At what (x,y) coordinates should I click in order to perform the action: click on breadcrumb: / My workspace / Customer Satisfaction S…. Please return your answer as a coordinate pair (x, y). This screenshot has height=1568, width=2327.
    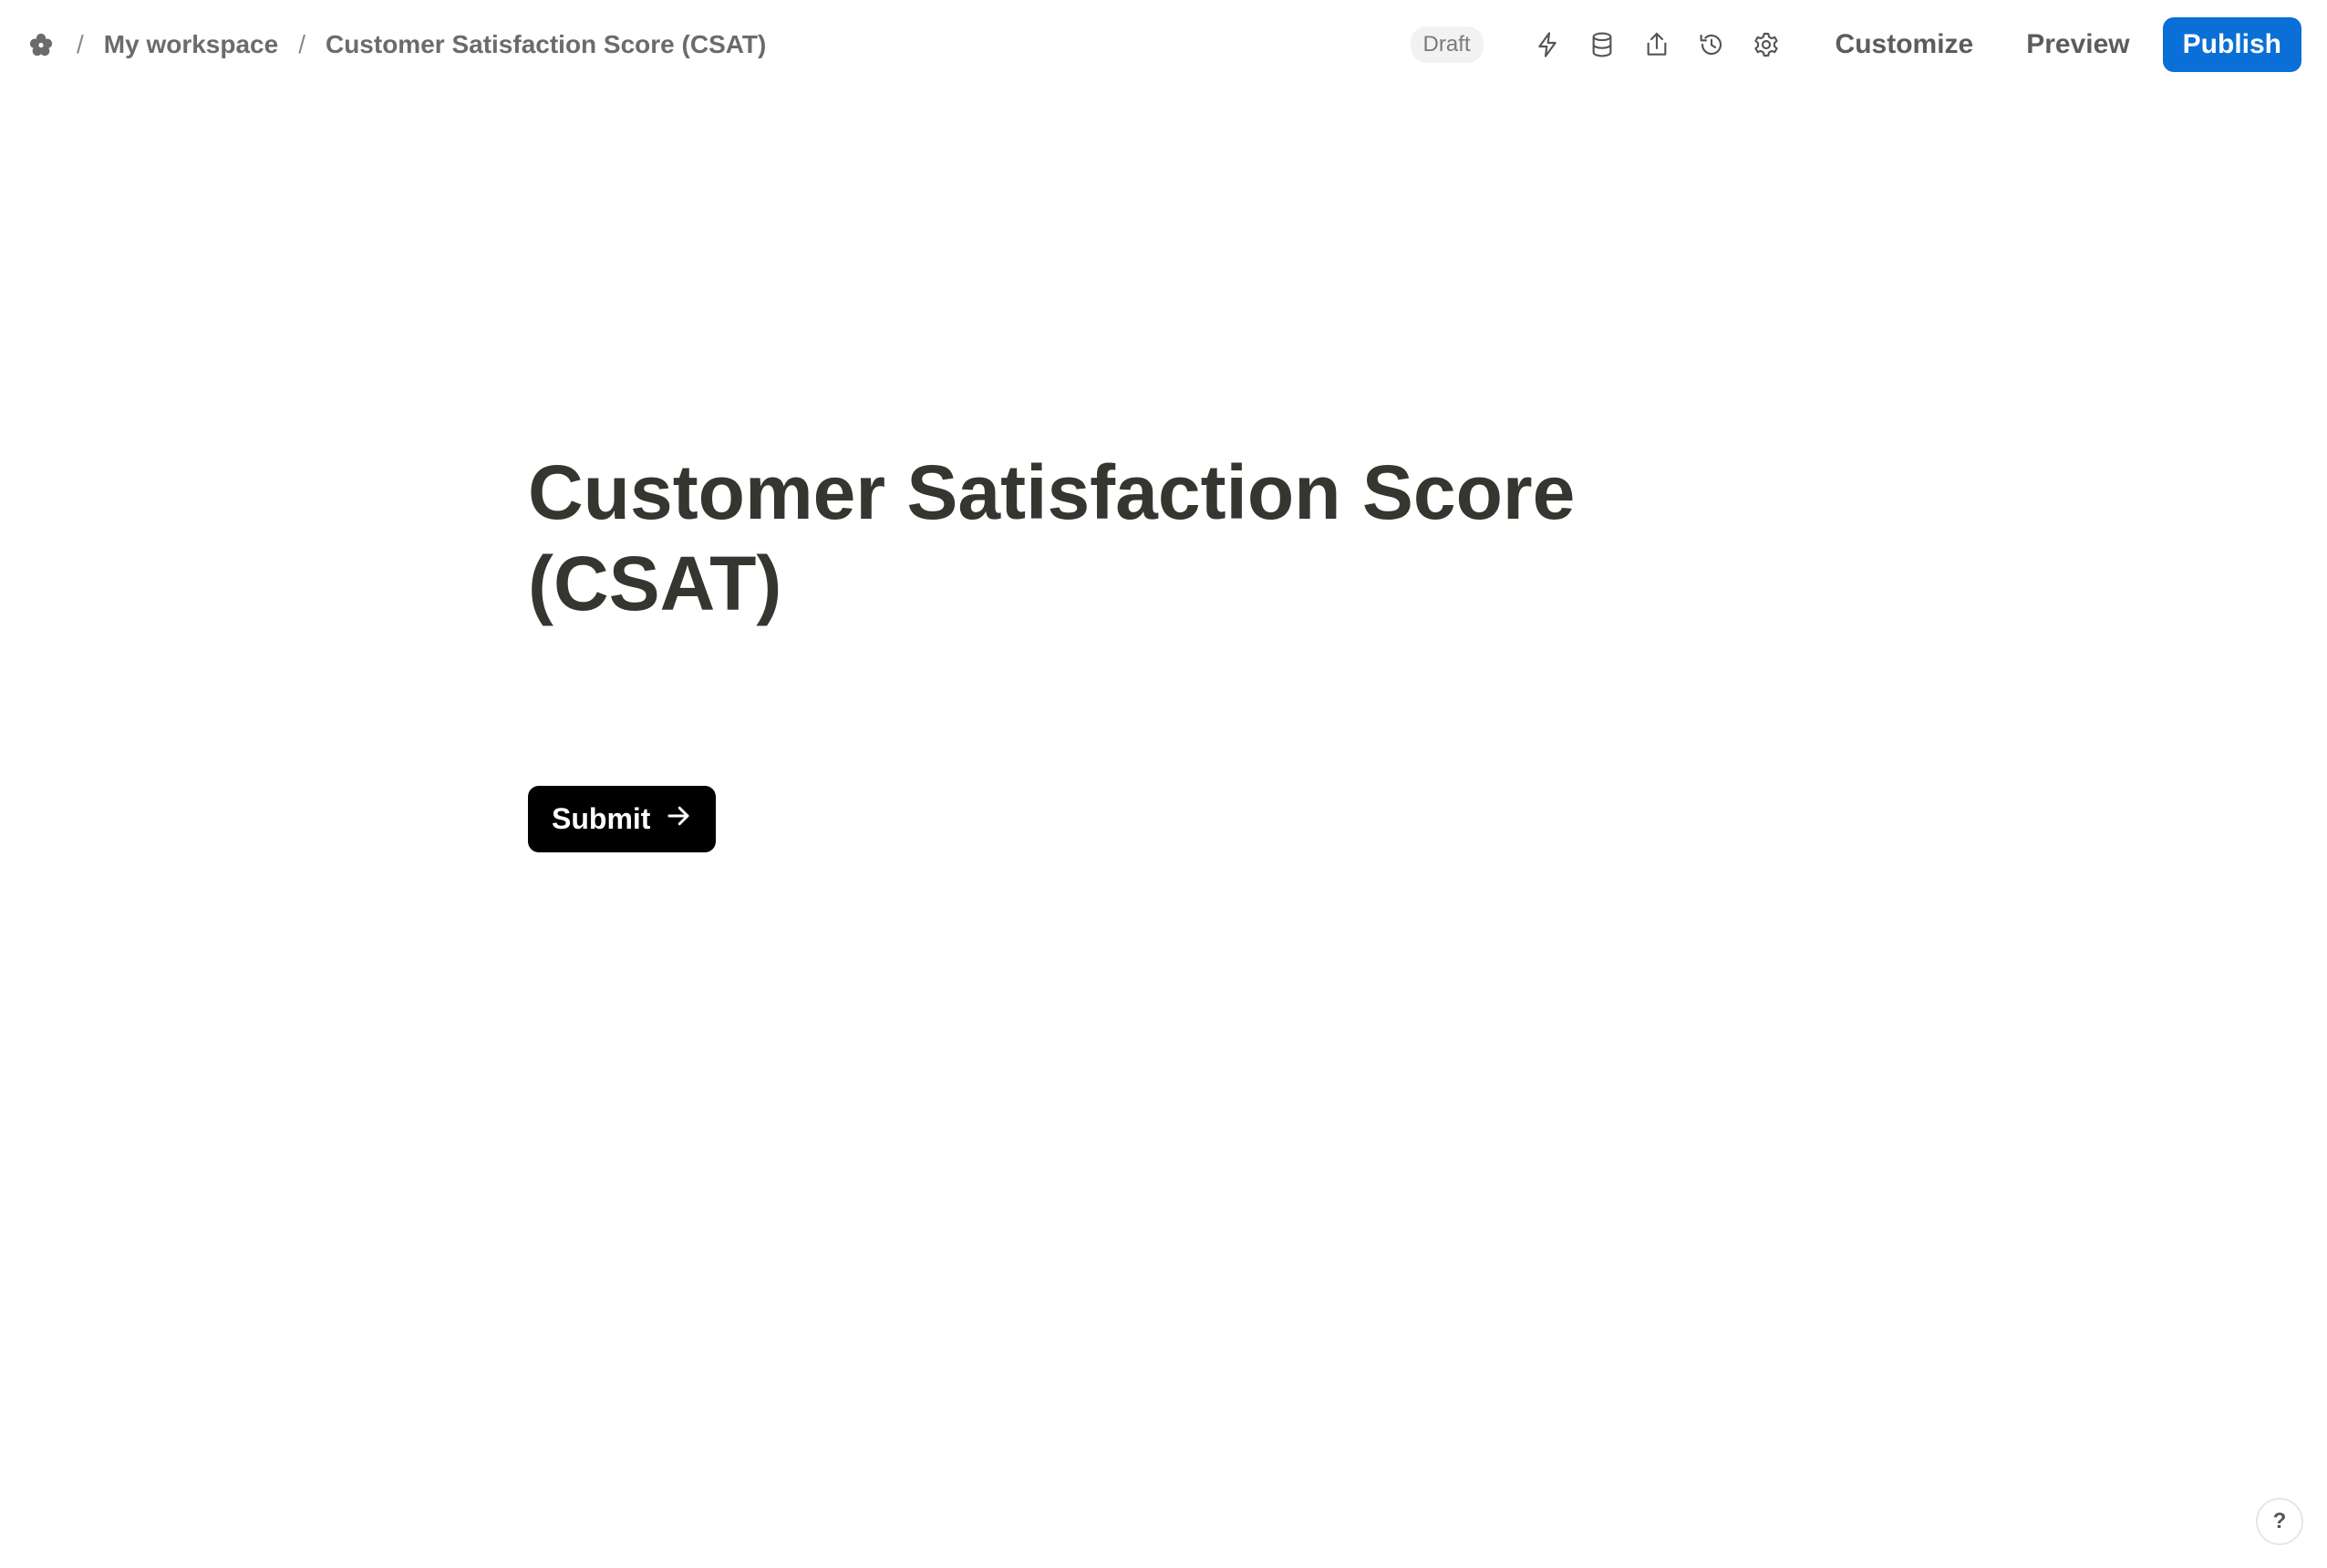
    Looking at the image, I should click on (406, 44).